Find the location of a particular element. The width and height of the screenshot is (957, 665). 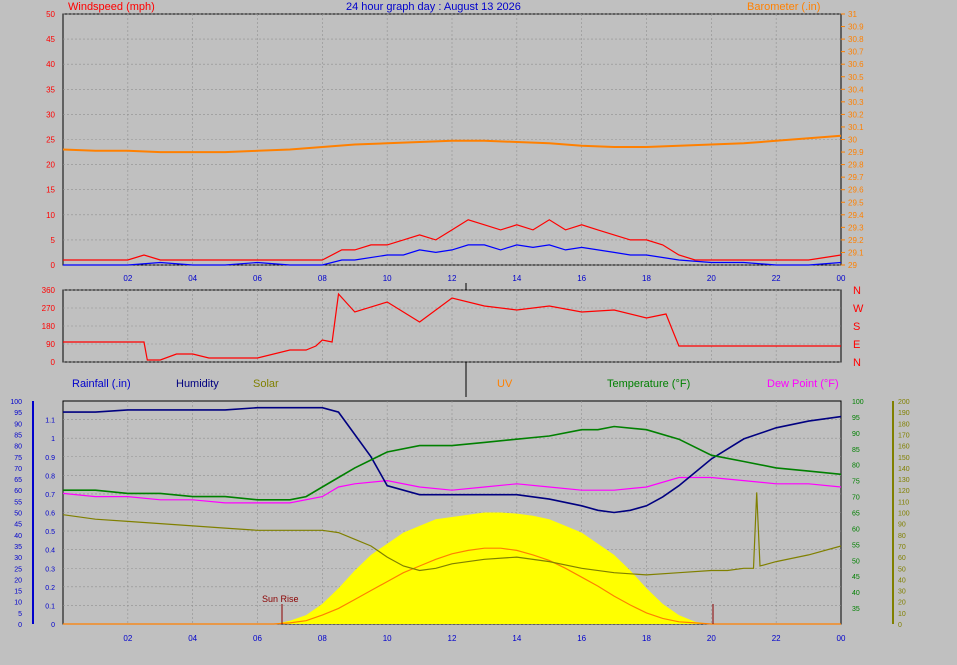

rainfall-y-tick: 0.3 is located at coordinates (50, 569).